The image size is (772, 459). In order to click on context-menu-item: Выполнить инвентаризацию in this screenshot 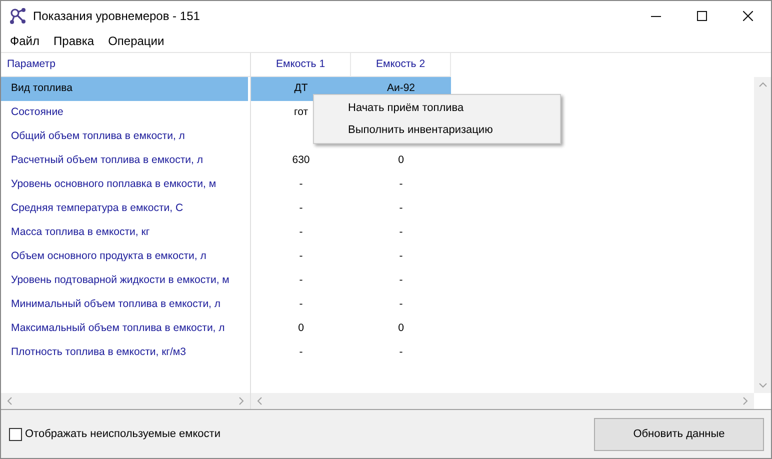, I will do `click(437, 130)`.